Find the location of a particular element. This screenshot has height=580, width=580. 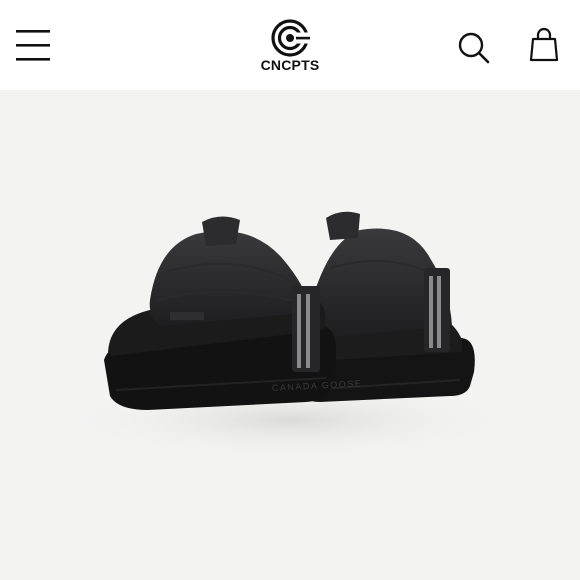

brand-logo: CNCPTS is located at coordinates (290, 44).